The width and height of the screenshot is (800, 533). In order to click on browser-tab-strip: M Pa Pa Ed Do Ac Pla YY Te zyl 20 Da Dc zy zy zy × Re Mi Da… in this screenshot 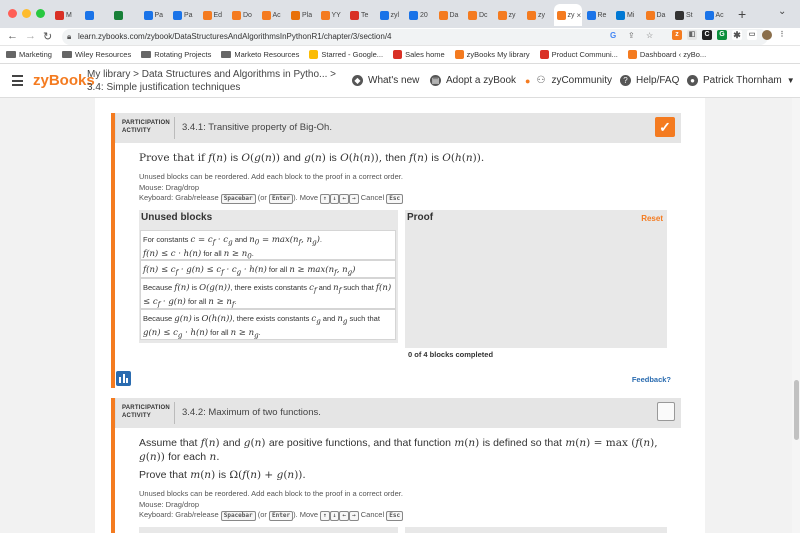, I will do `click(400, 14)`.